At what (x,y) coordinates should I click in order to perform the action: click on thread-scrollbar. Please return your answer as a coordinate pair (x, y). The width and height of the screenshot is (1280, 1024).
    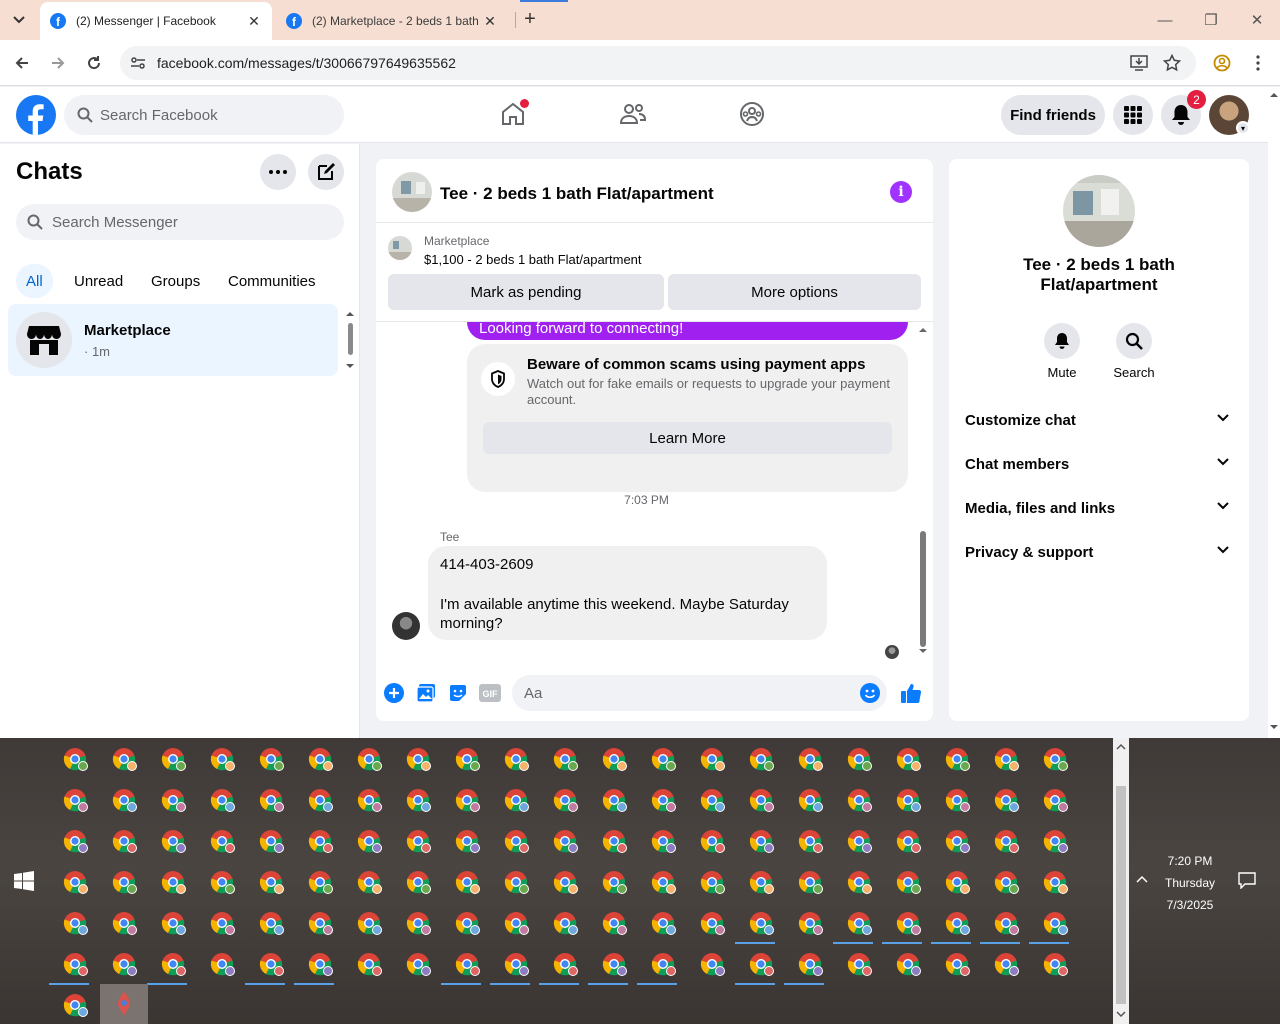
    Looking at the image, I should click on (923, 491).